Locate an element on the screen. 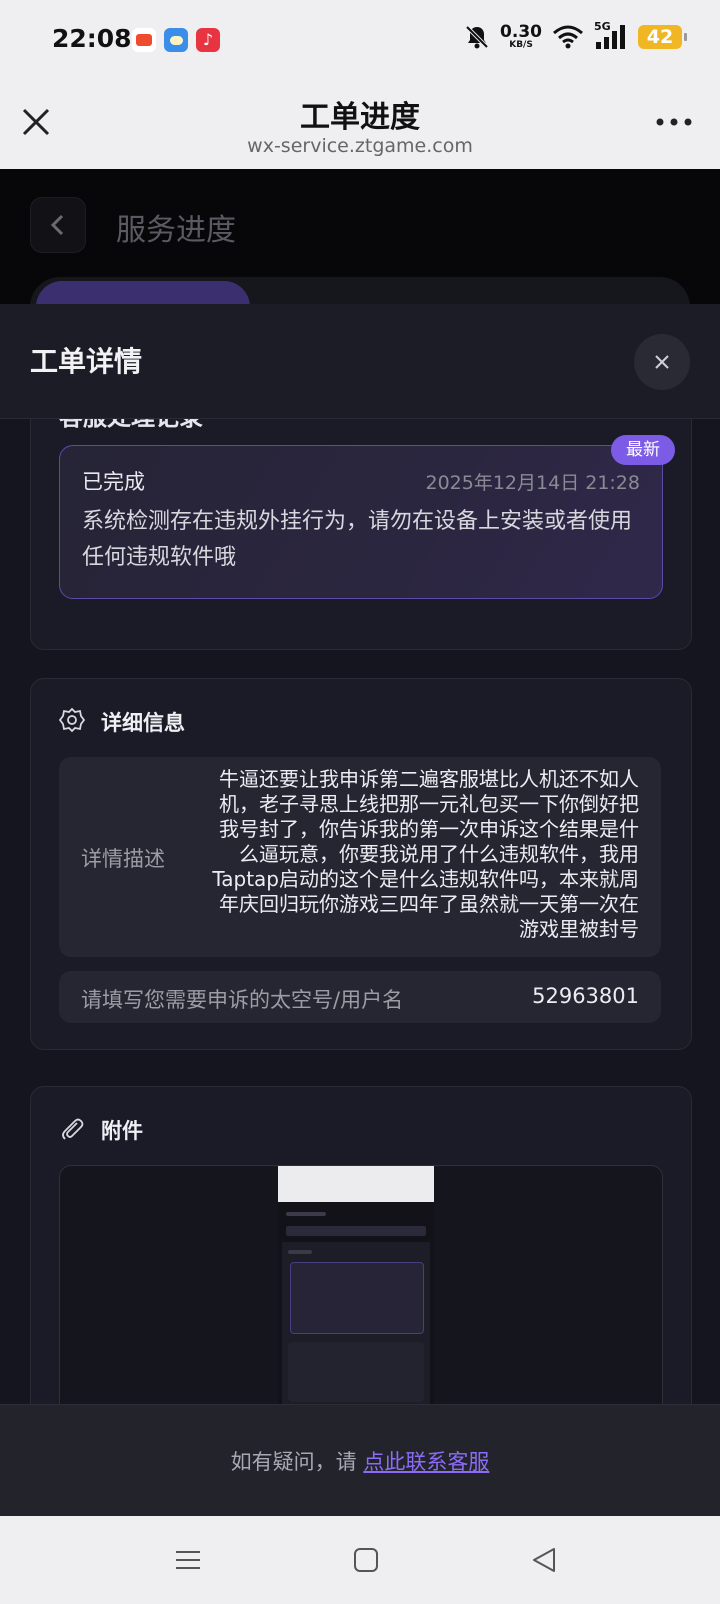 Image resolution: width=720 pixels, height=1604 pixels. modal-title: 工单详情 is located at coordinates (86, 361).